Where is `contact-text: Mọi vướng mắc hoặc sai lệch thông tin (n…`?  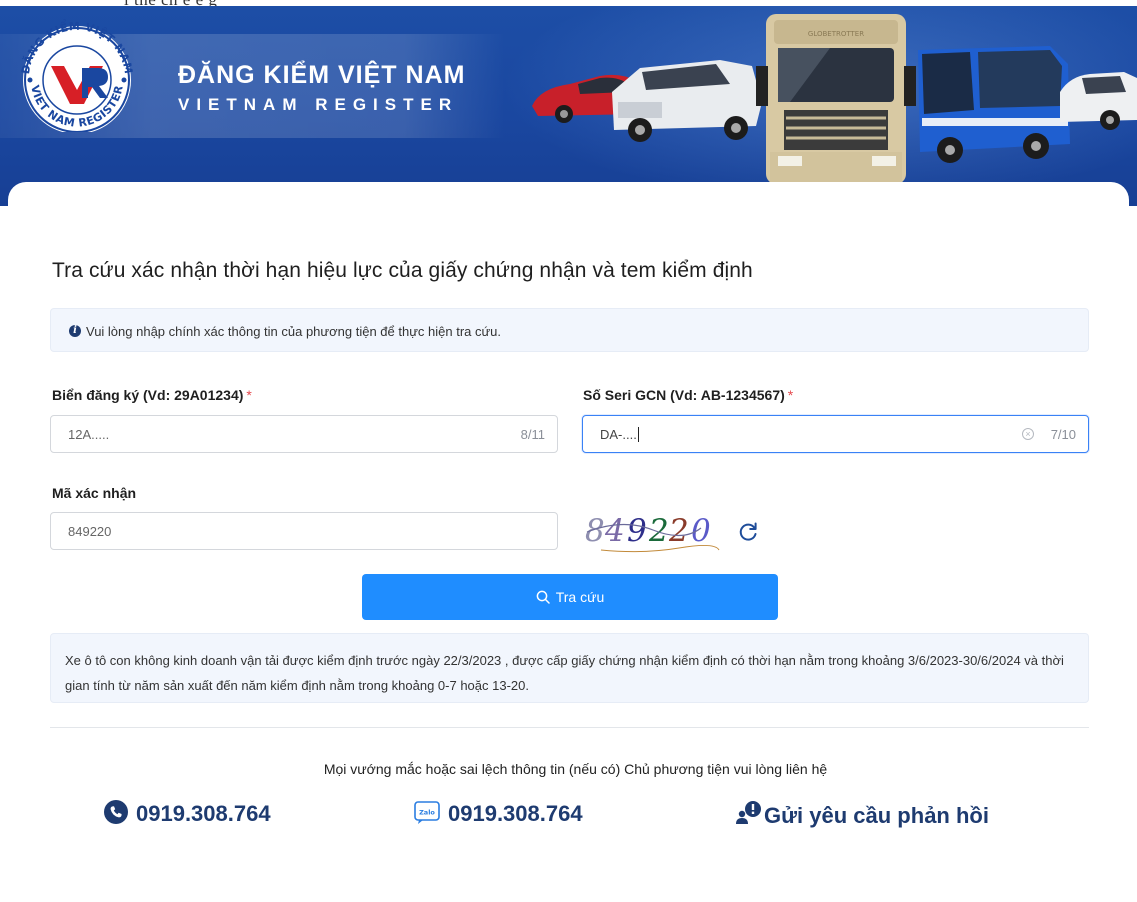 contact-text: Mọi vướng mắc hoặc sai lệch thông tin (n… is located at coordinates (575, 769).